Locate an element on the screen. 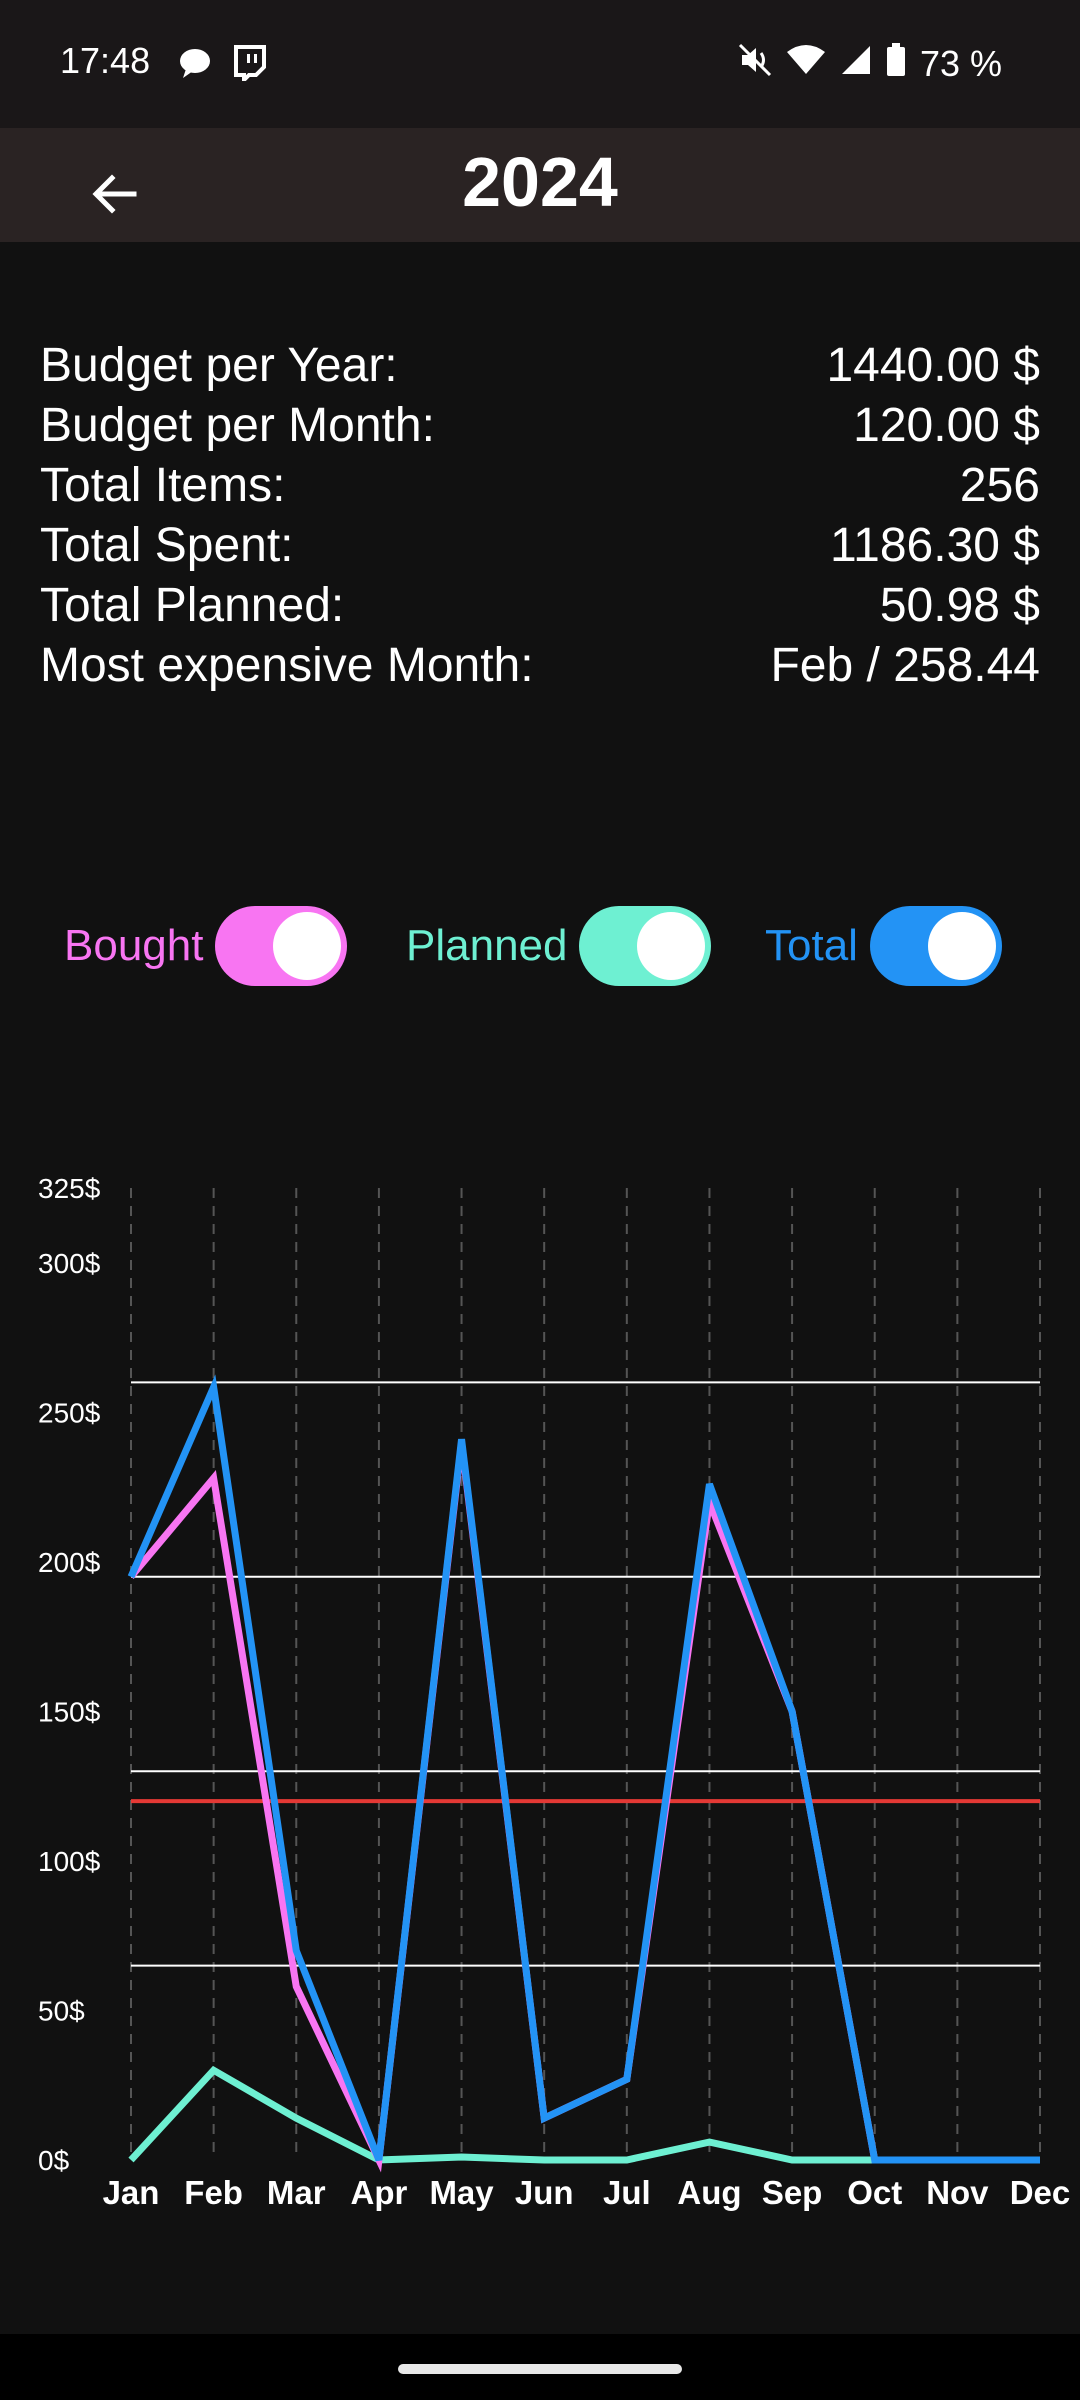  toggle-label-planned: Planned is located at coordinates (487, 945).